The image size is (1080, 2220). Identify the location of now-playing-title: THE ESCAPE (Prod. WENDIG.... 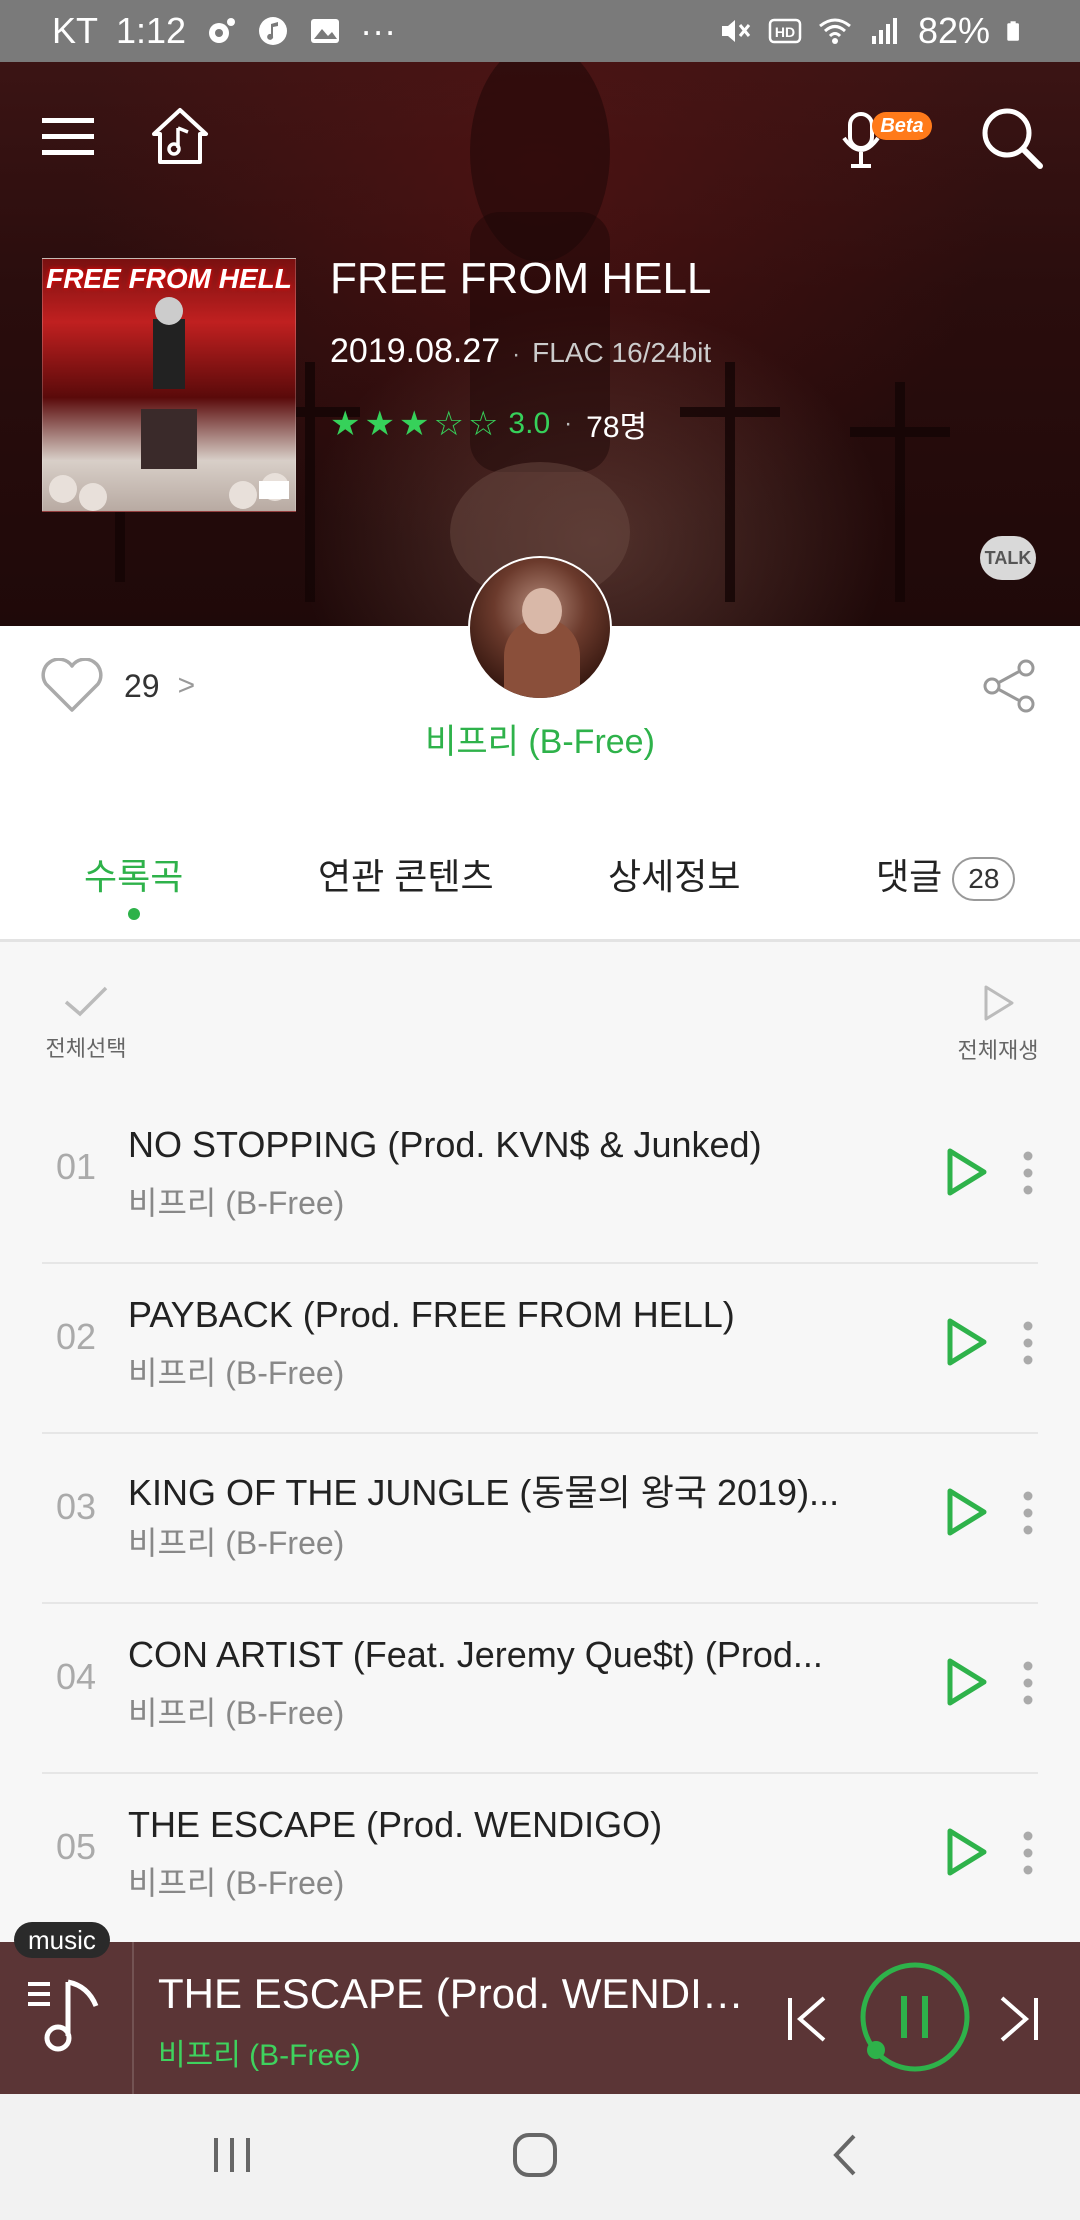
(453, 1993).